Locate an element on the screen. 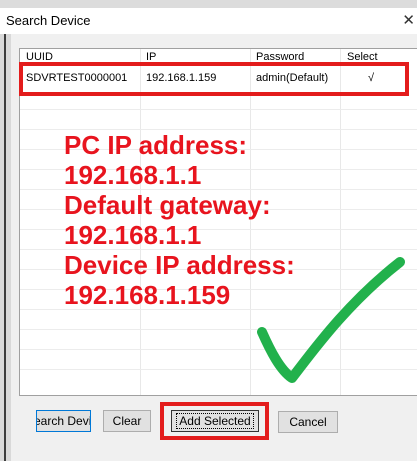  cancel-label: Cancel is located at coordinates (308, 422).